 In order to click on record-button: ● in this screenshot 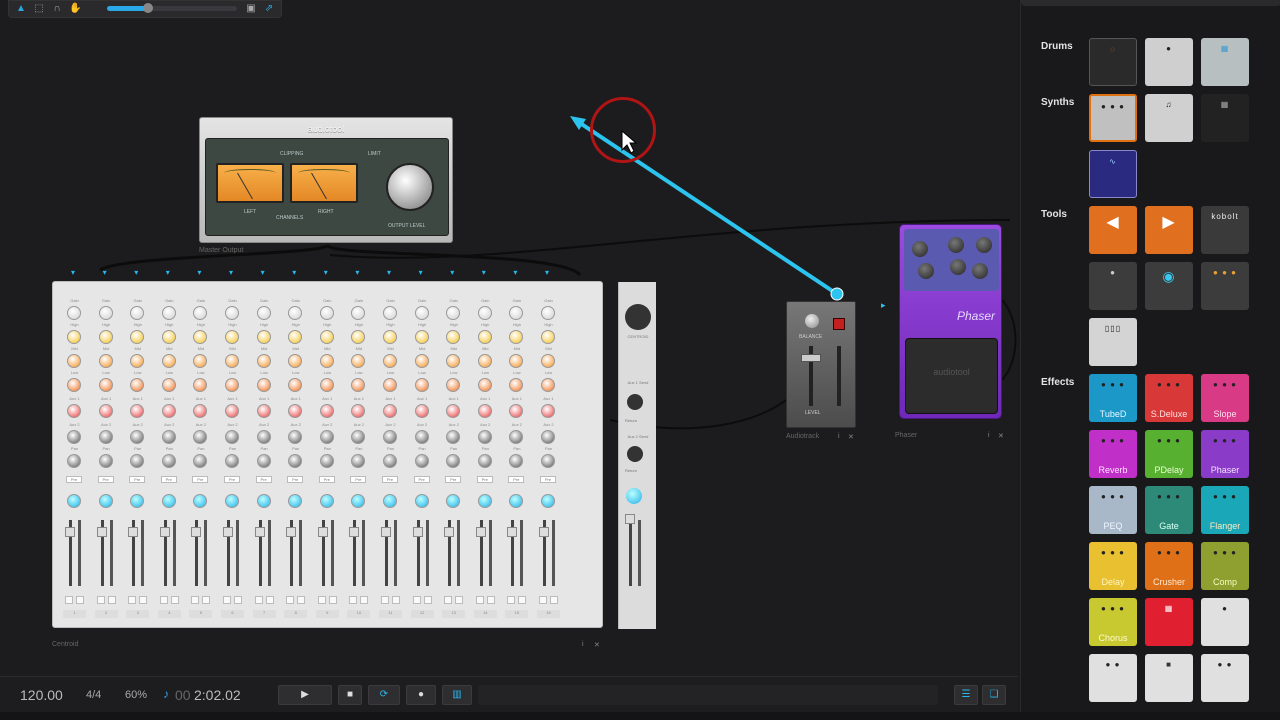, I will do `click(421, 695)`.